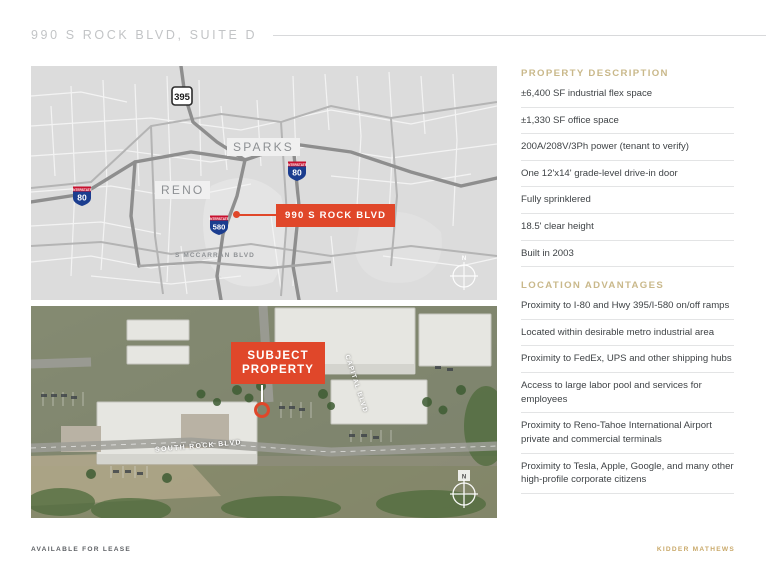 This screenshot has height=588, width=766. Describe the element at coordinates (183, 190) in the screenshot. I see `map-label-reno: RENO` at that location.